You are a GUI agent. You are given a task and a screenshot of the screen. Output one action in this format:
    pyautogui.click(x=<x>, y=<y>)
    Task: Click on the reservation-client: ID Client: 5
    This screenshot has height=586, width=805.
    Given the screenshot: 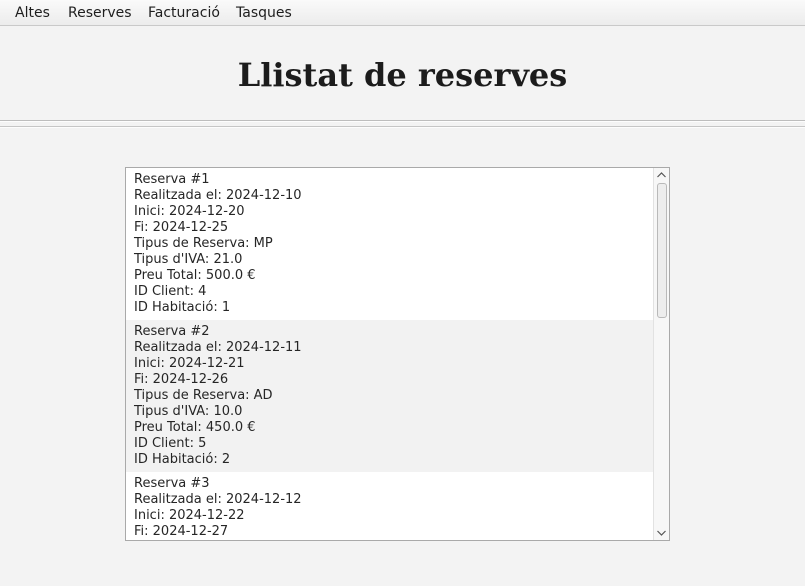 What is the action you would take?
    pyautogui.click(x=170, y=443)
    